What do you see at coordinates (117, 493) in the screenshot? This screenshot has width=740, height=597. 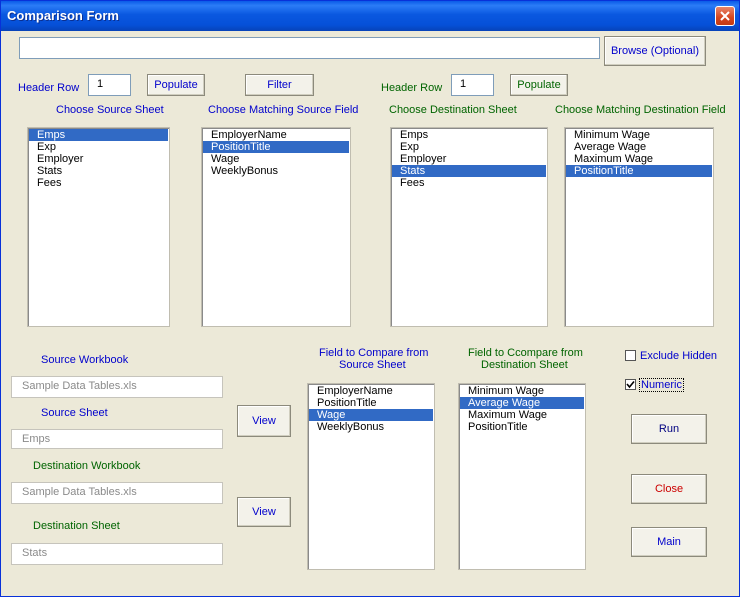 I see `dest-workbook-field: Sample Data Tables.xls` at bounding box center [117, 493].